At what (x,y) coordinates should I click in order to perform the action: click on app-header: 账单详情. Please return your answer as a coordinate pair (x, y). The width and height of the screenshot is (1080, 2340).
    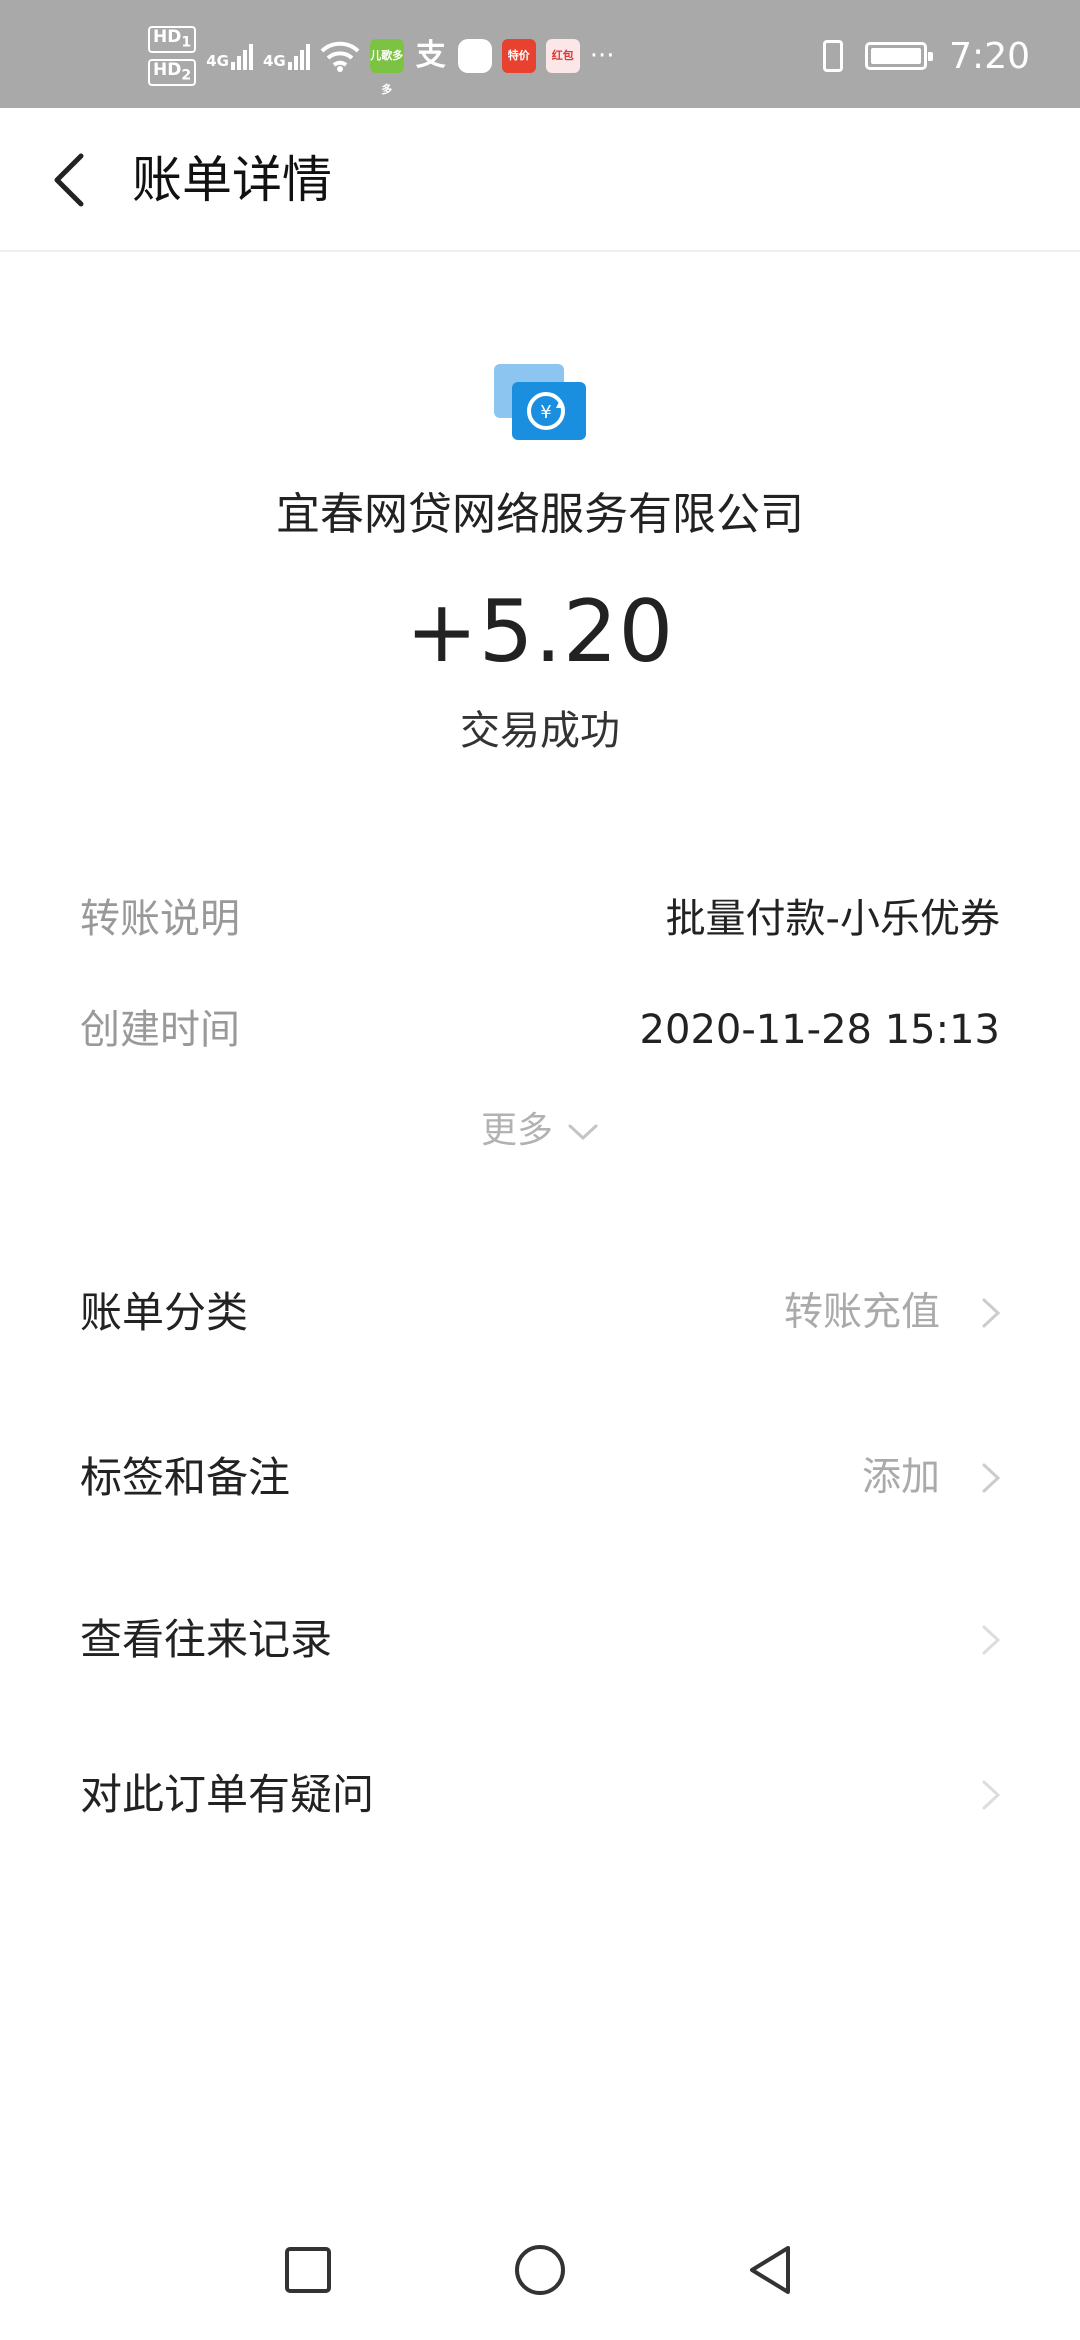
    Looking at the image, I should click on (540, 180).